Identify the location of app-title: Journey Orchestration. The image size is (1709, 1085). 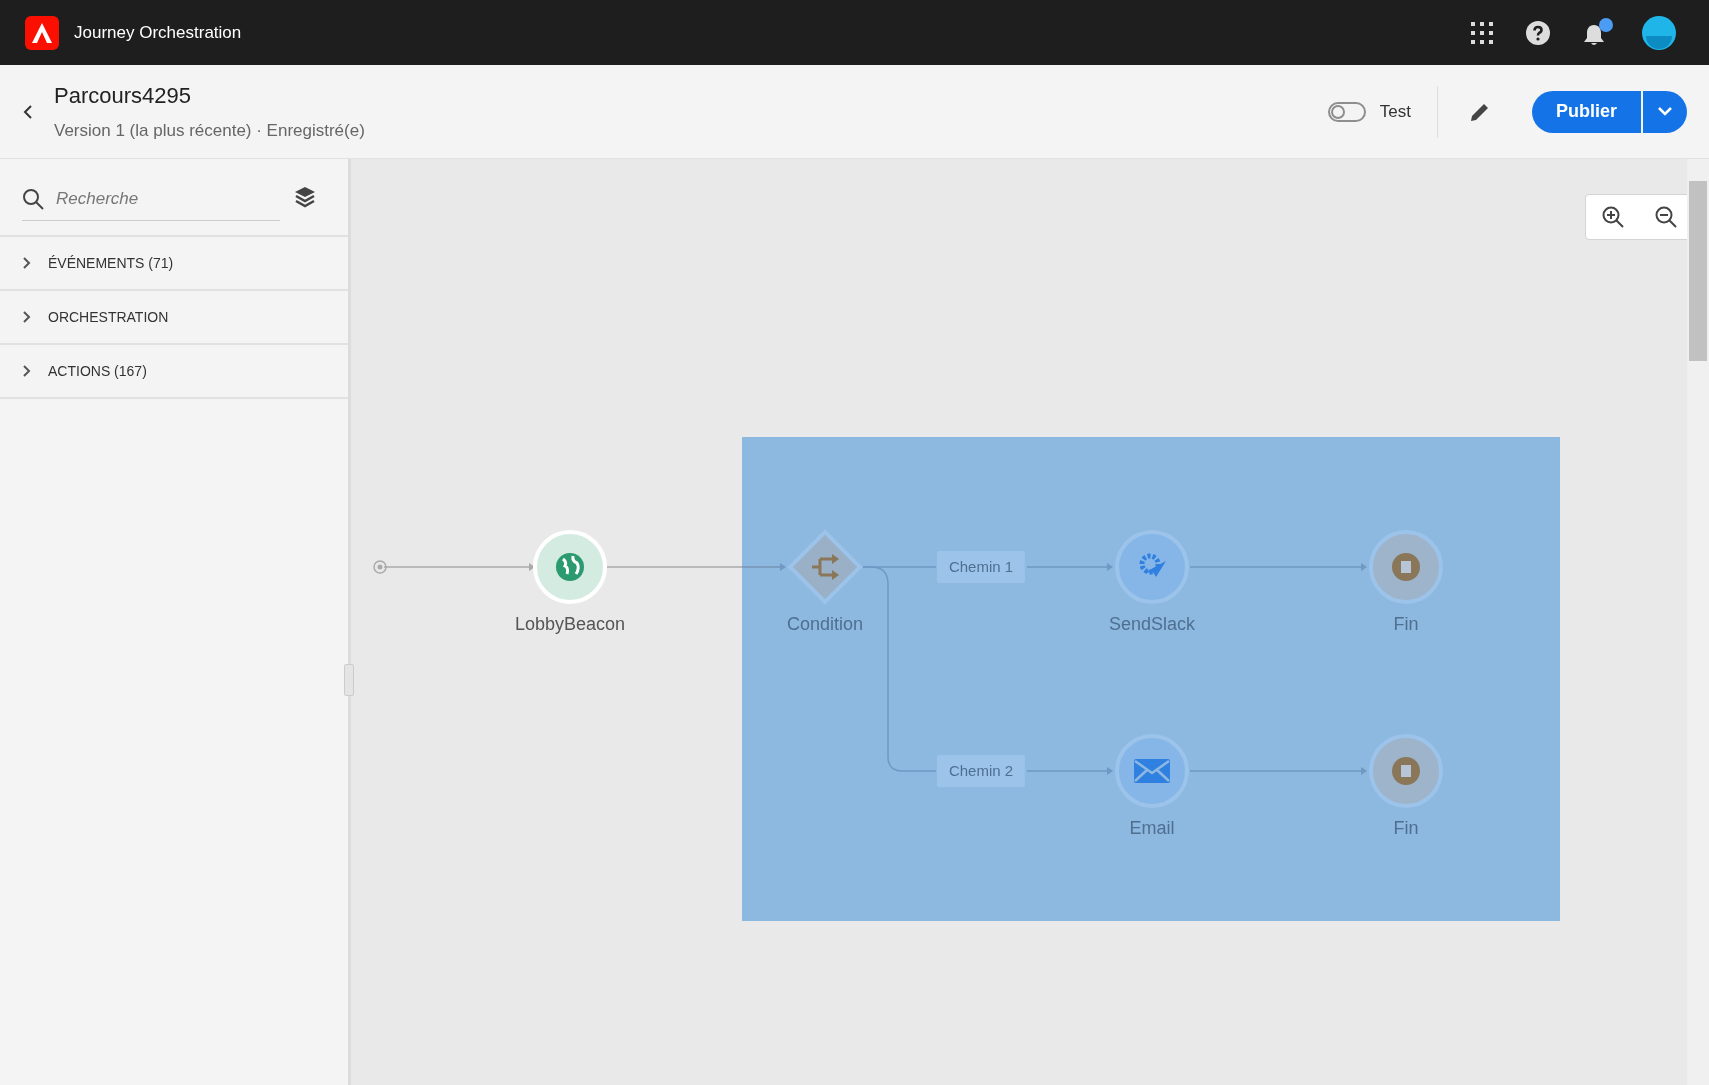
(158, 32).